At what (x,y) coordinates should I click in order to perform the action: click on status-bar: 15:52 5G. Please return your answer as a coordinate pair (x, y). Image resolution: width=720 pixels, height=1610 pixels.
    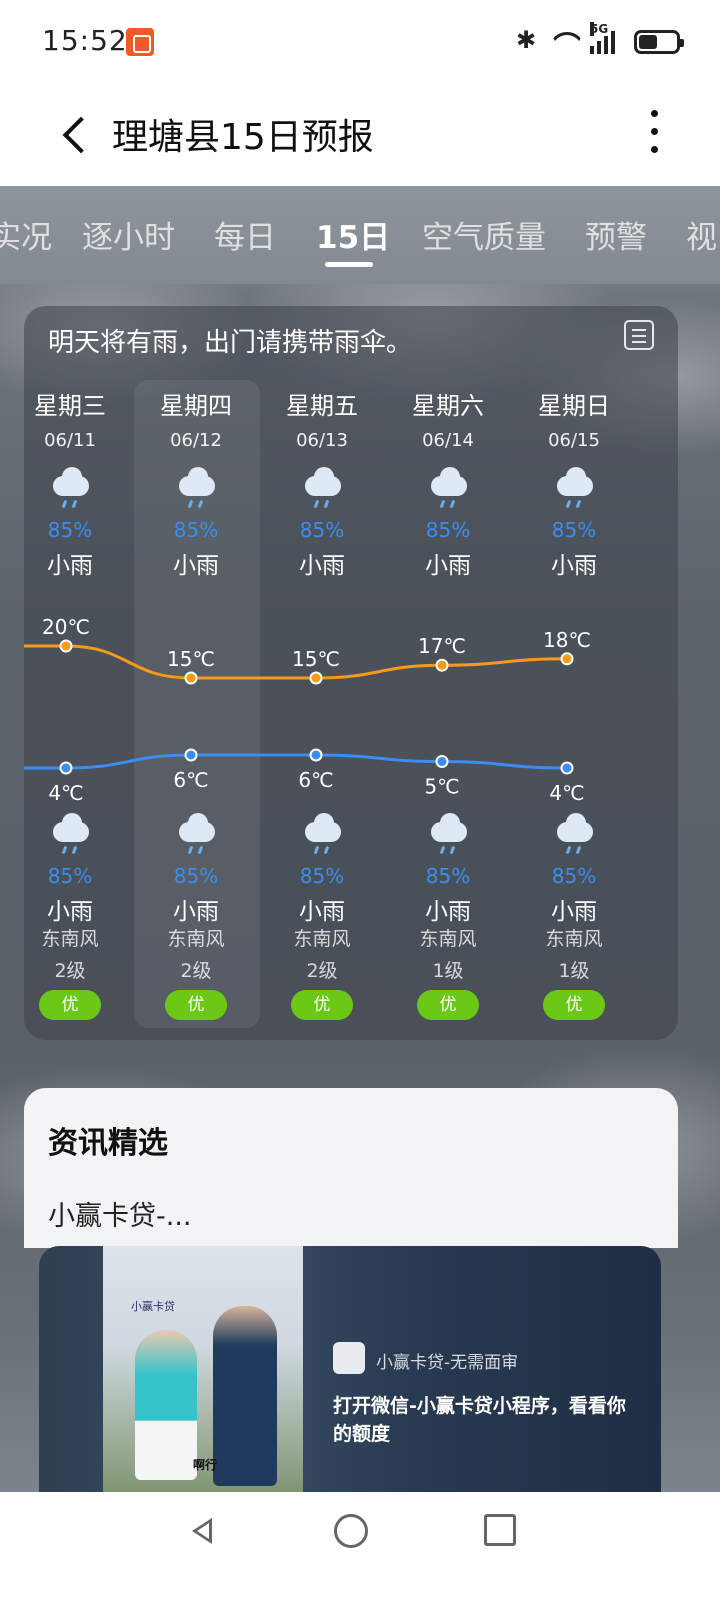
    Looking at the image, I should click on (360, 42).